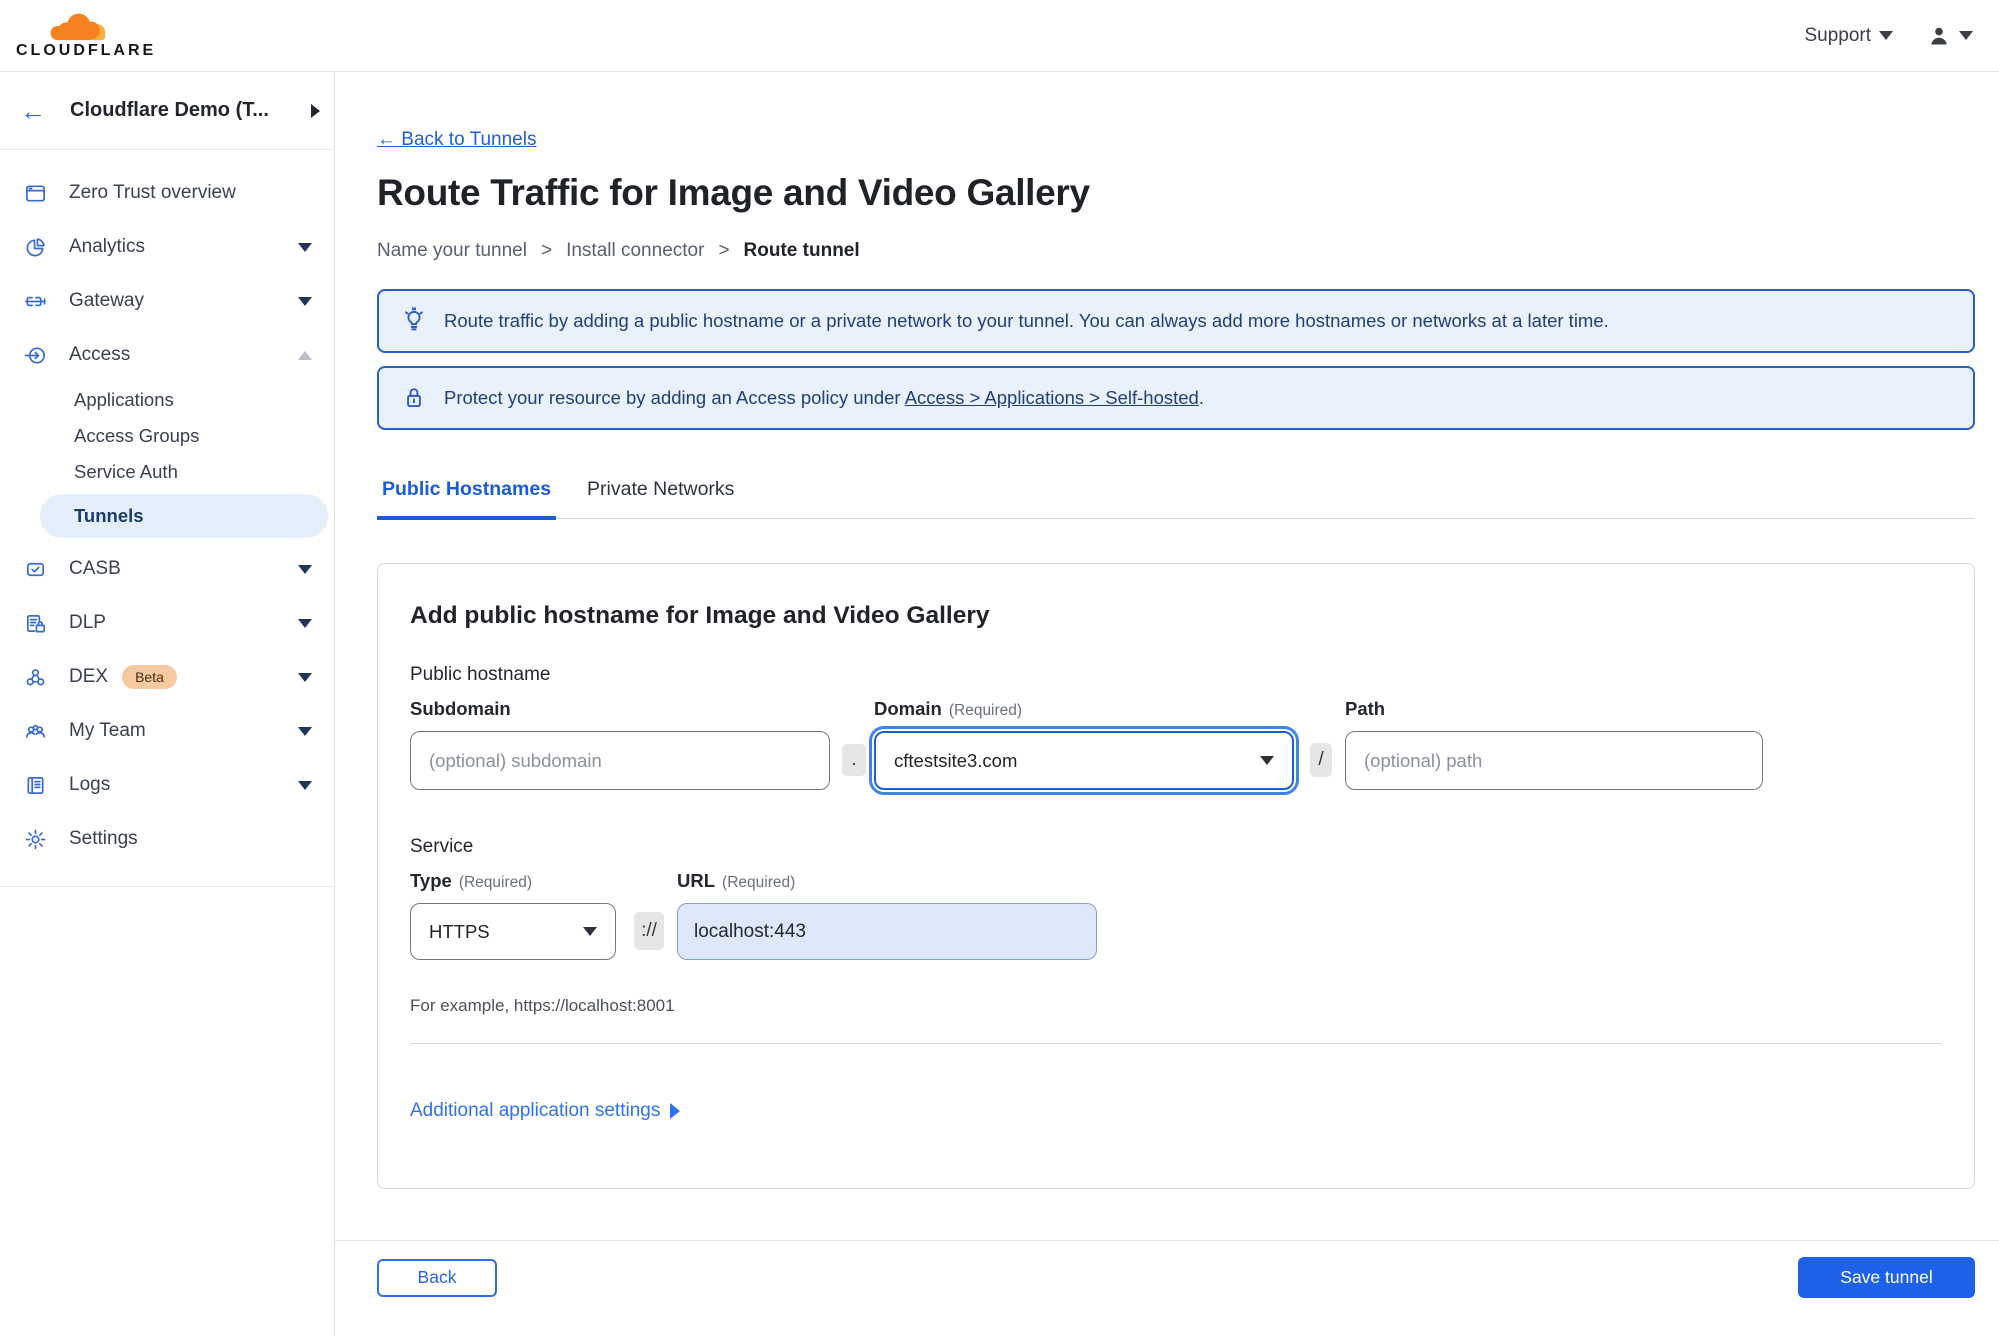  I want to click on domain-field: Domain (Required) cftestsite3.com, so click(1084, 744).